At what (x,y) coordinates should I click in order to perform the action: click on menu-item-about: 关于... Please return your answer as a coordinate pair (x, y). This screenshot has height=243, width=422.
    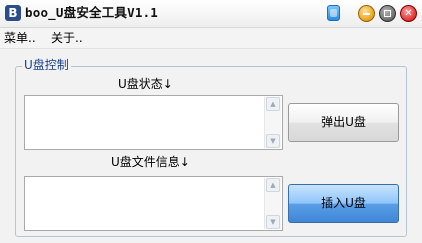
    Looking at the image, I should click on (67, 38).